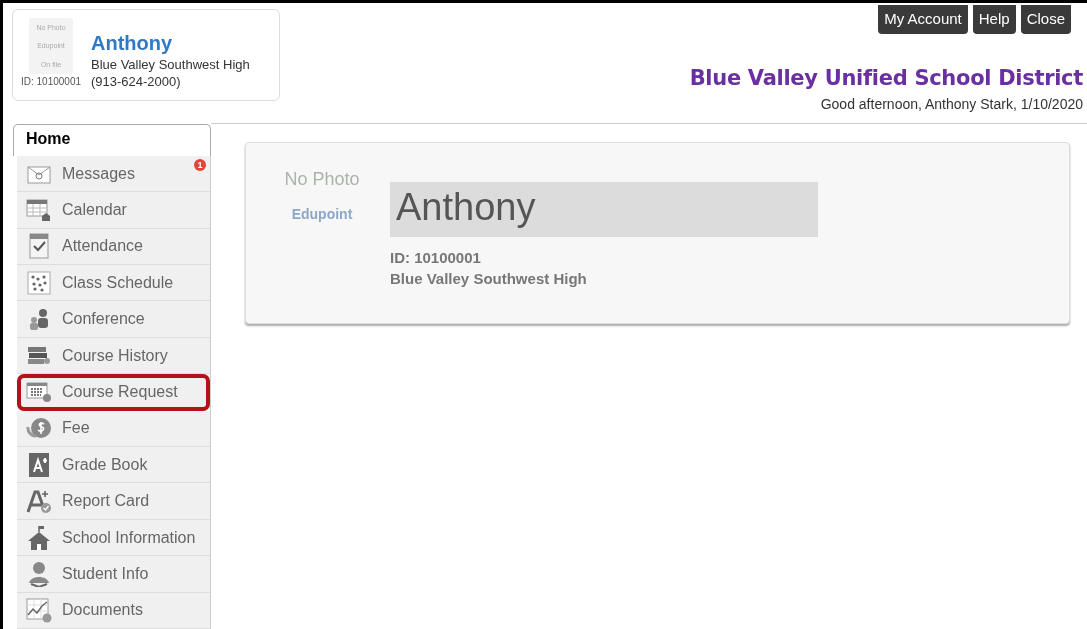 This screenshot has width=1087, height=629. I want to click on greeting: Good afternoon, Anthony Stark, 1/10/2020, so click(951, 104).